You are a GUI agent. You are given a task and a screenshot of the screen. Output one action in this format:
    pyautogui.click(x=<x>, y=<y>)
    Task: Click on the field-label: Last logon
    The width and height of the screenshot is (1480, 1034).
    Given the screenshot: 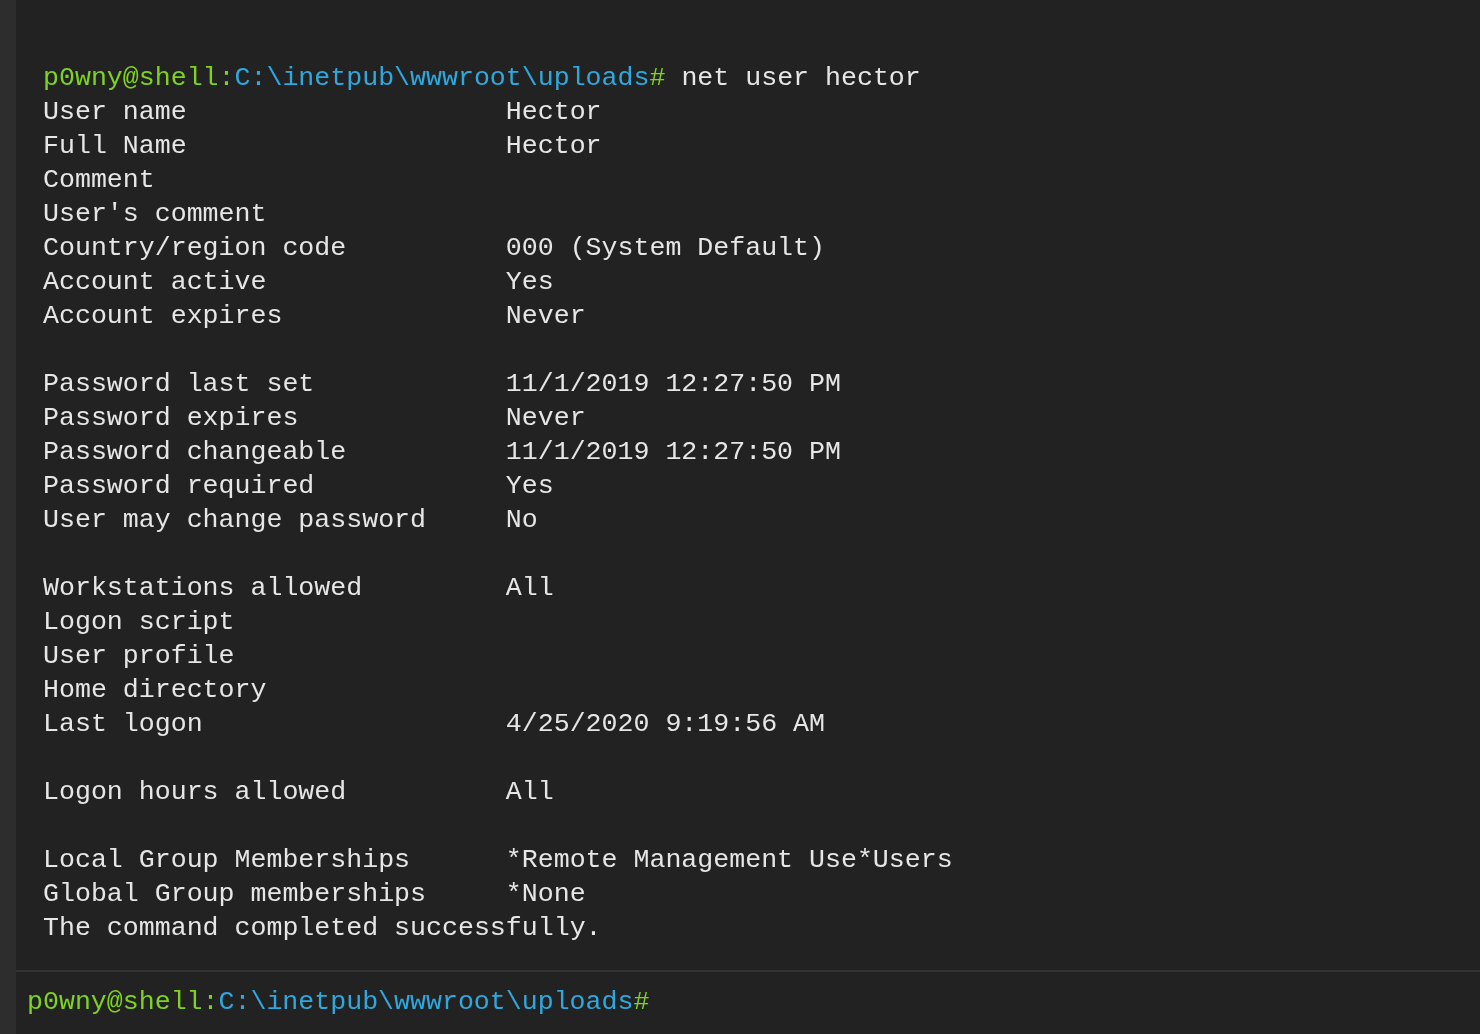 What is the action you would take?
    pyautogui.click(x=123, y=724)
    